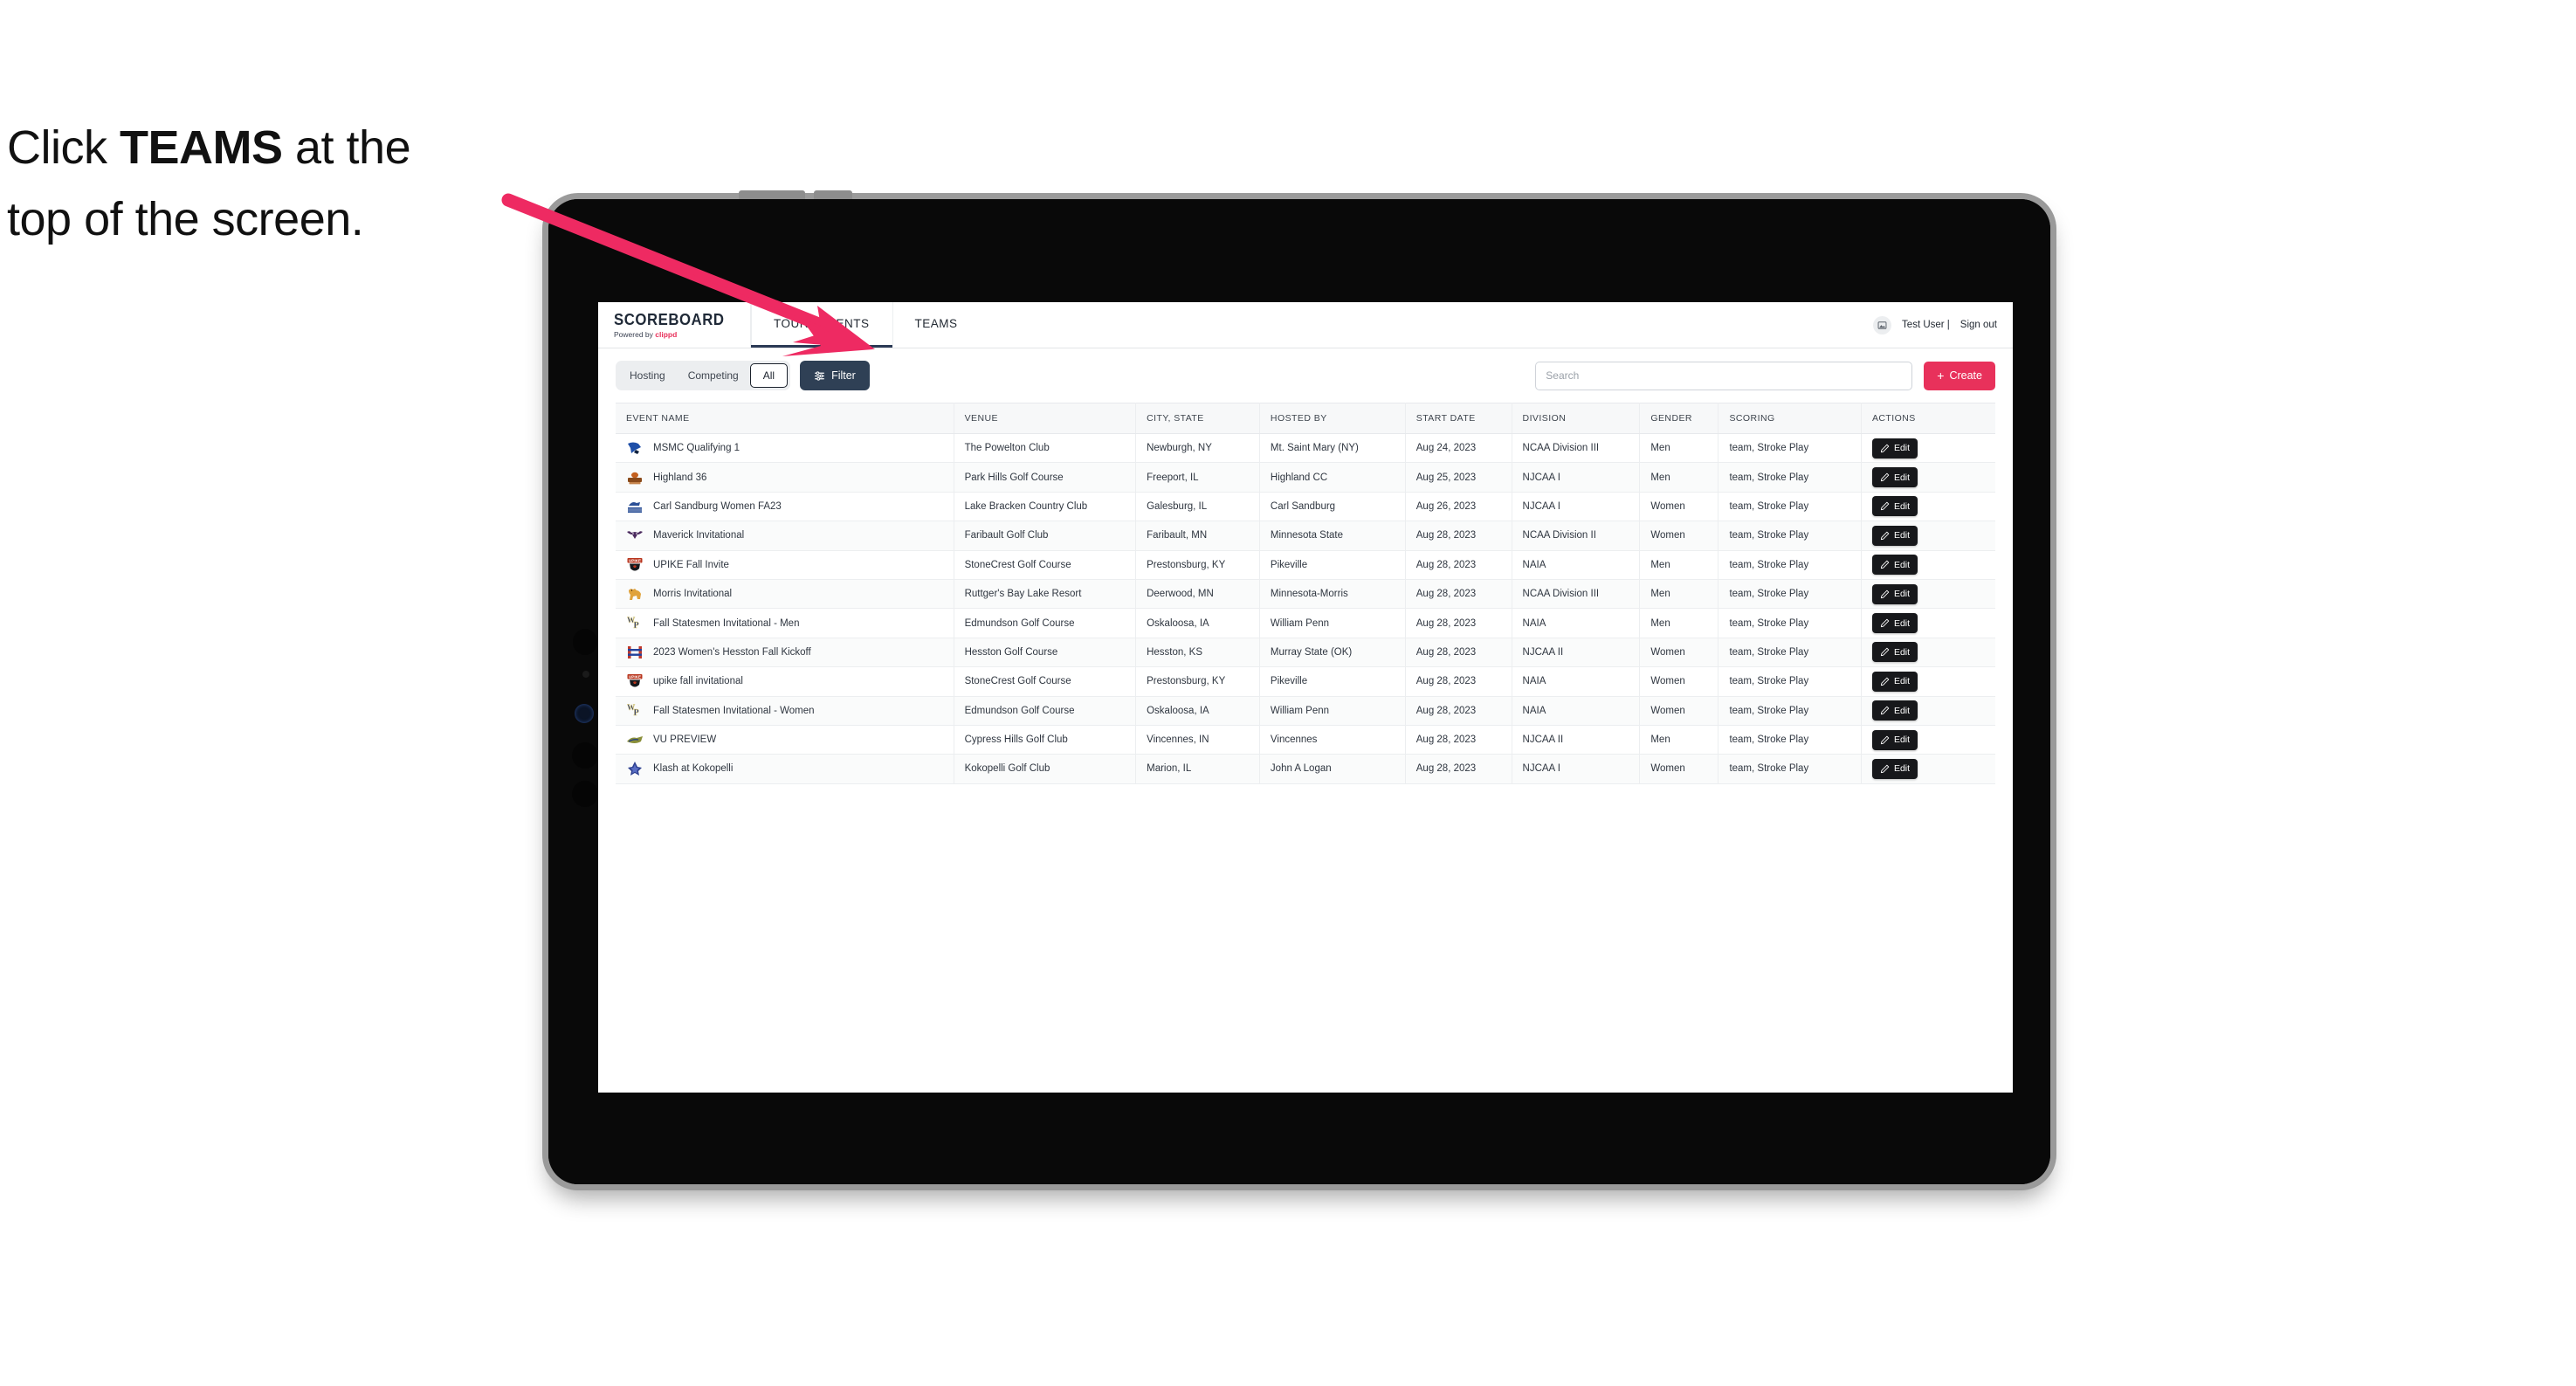 This screenshot has height=1386, width=2576. I want to click on col-city-state: CITY, STATE, so click(1197, 419).